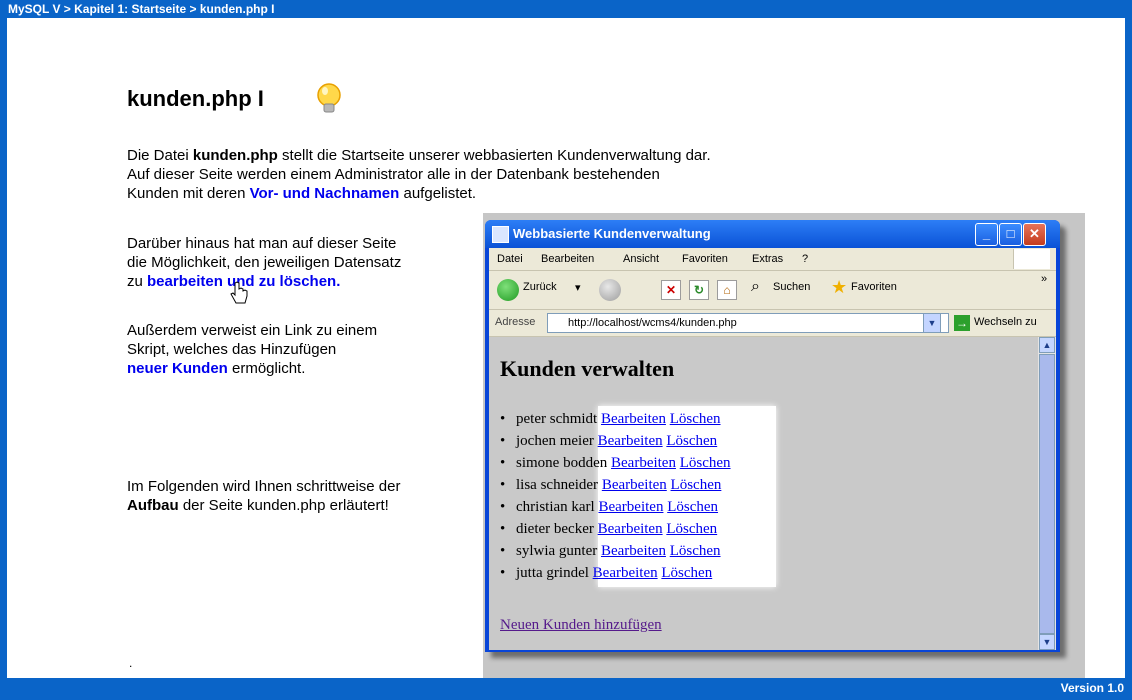 Image resolution: width=1132 pixels, height=700 pixels. What do you see at coordinates (555, 441) in the screenshot?
I see `customer-name: jochen meier` at bounding box center [555, 441].